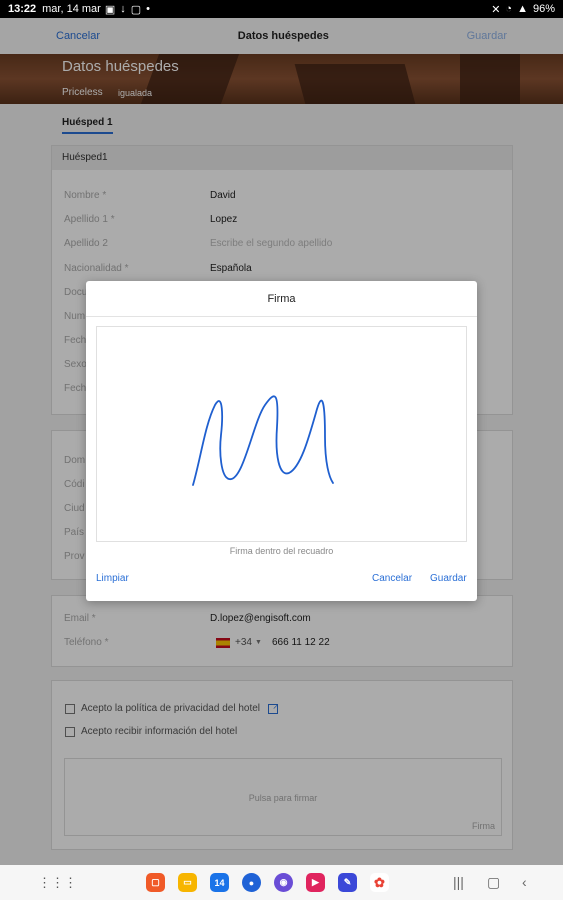  What do you see at coordinates (379, 882) in the screenshot?
I see `app-icon-photos: ✿` at bounding box center [379, 882].